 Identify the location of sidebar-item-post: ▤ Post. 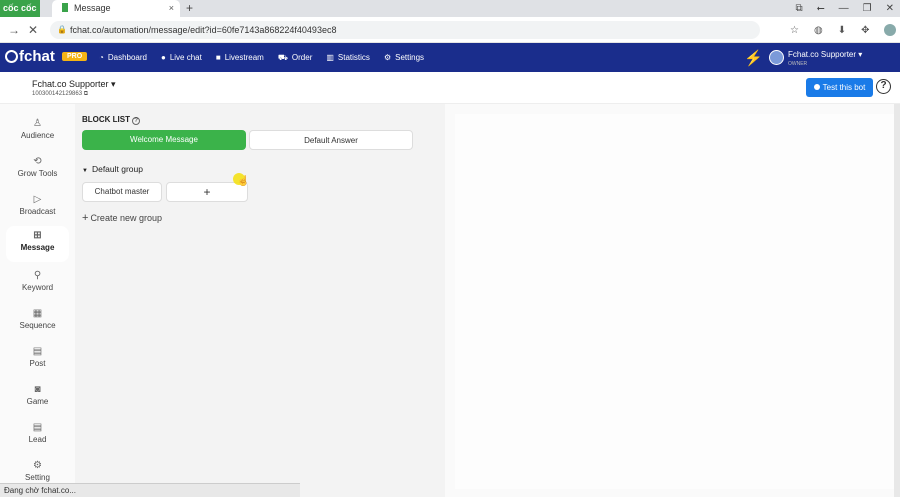
(37, 359).